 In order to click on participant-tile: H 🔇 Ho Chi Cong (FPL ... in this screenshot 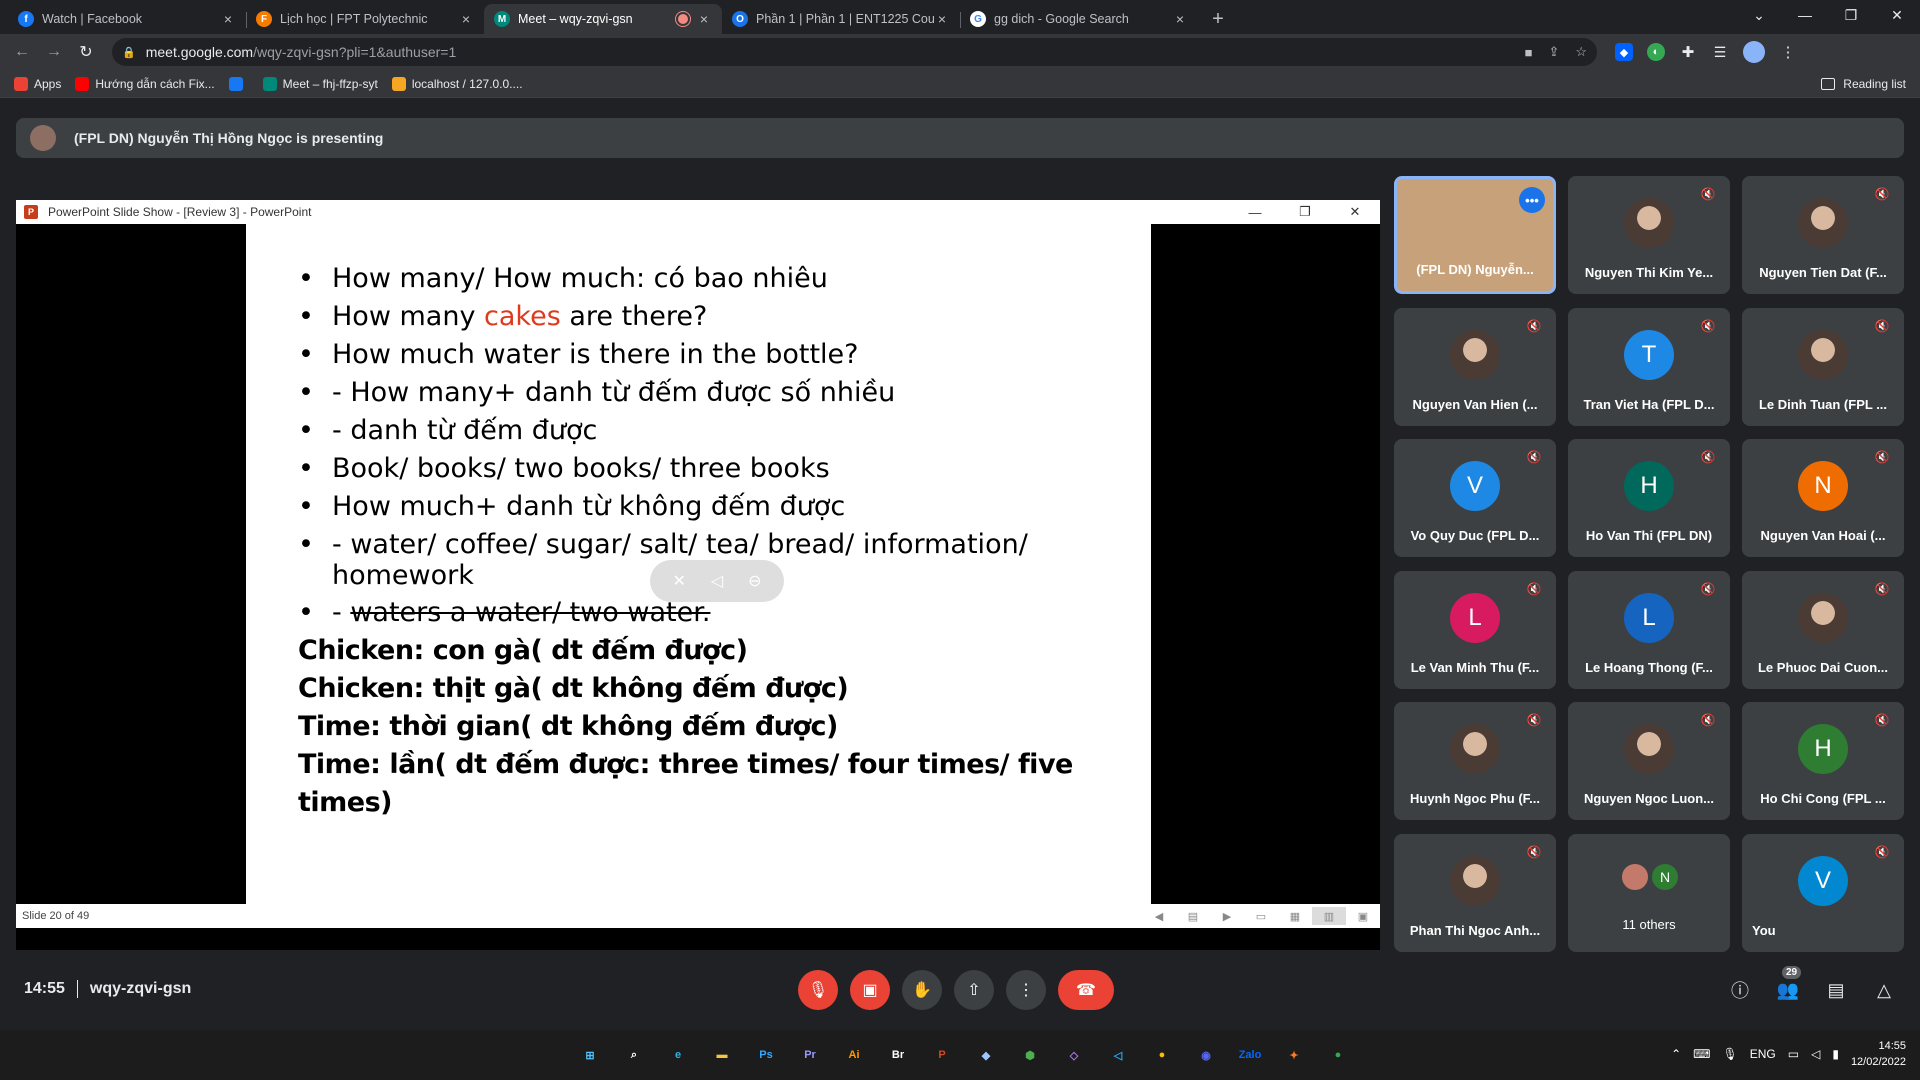, I will do `click(1823, 761)`.